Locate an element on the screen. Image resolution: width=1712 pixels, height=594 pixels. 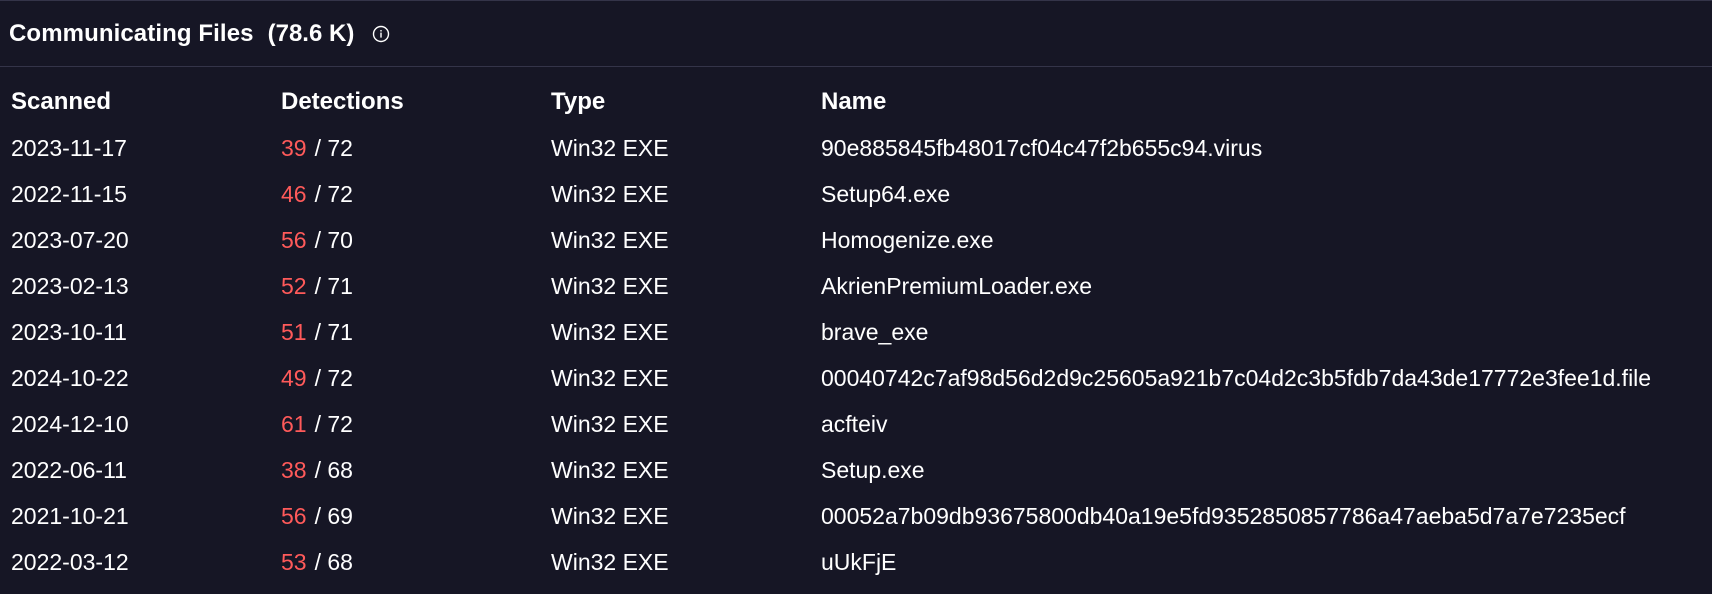
column-header-type: Type is located at coordinates (686, 102).